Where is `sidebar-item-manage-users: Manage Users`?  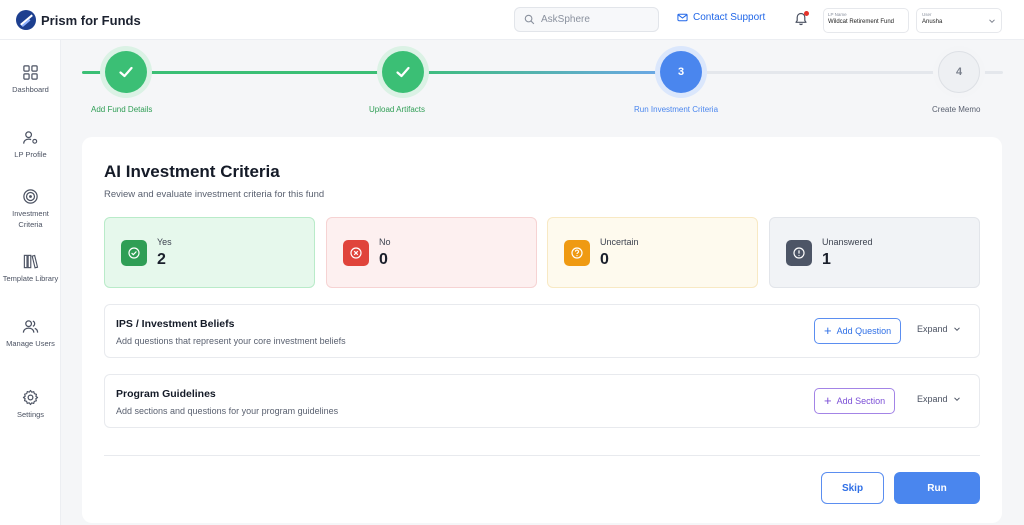
sidebar-item-manage-users: Manage Users is located at coordinates (30, 334).